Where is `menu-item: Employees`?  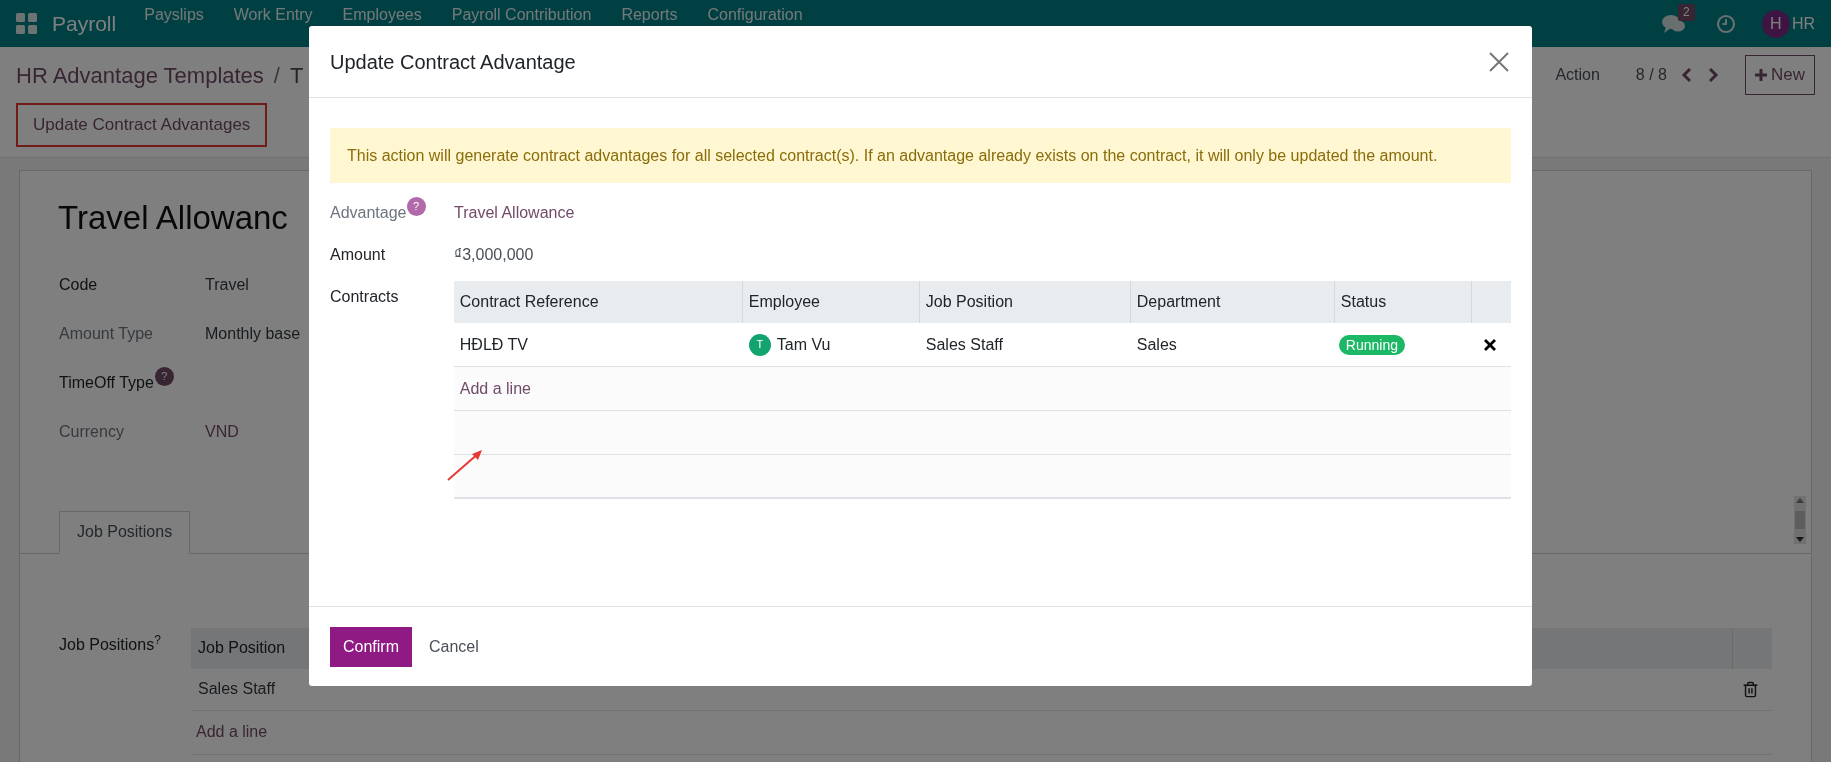
menu-item: Employees is located at coordinates (382, 14).